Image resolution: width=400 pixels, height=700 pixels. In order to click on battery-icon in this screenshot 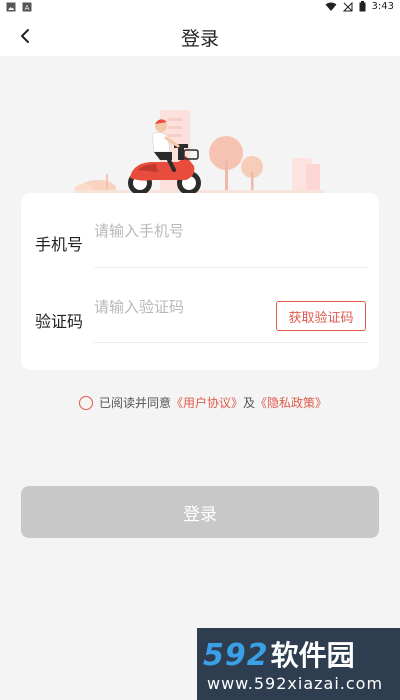, I will do `click(362, 6)`.